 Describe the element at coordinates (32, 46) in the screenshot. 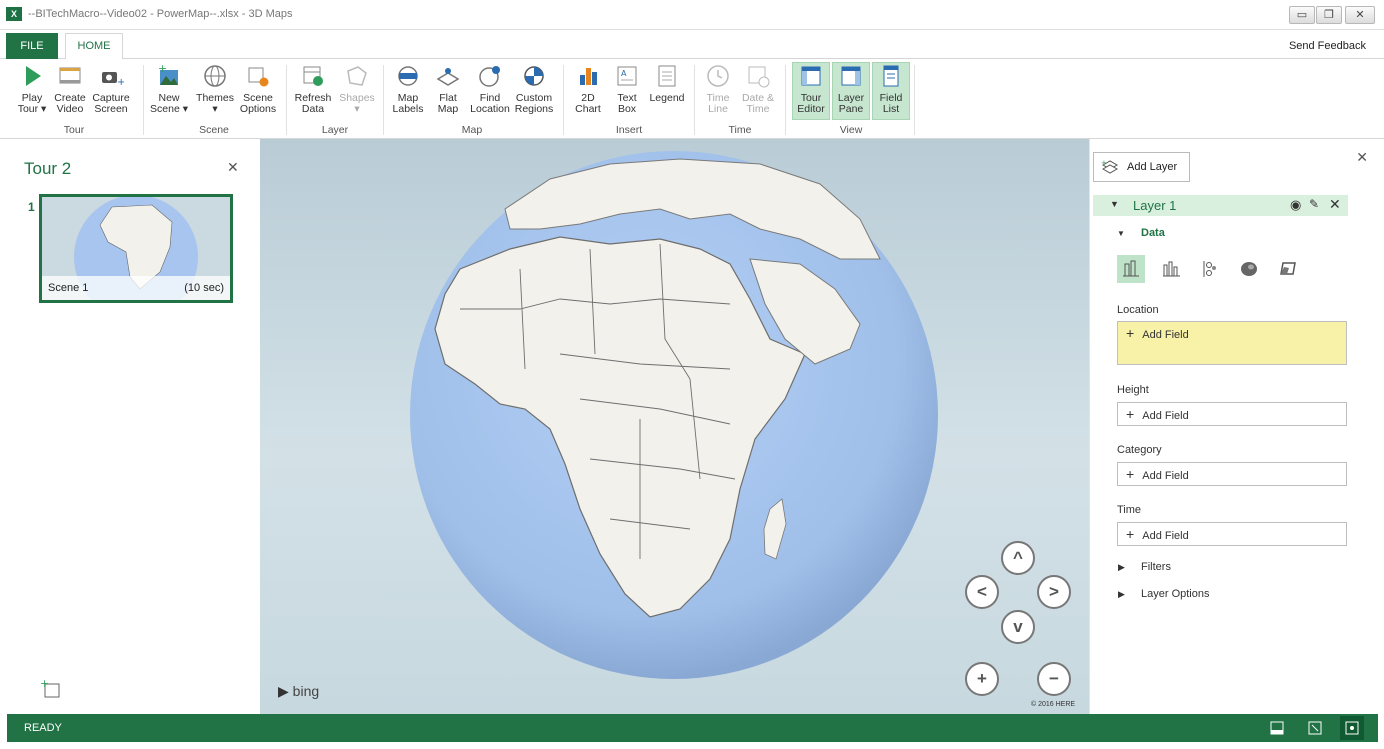

I see `tab-file: FILE` at that location.